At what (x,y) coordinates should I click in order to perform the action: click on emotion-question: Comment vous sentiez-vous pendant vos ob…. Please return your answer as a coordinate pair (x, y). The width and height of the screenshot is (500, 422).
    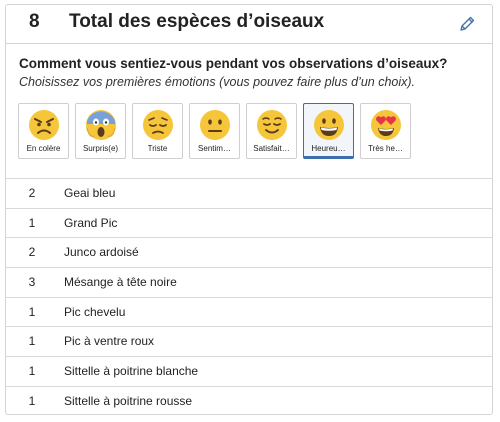
    Looking at the image, I should click on (233, 63).